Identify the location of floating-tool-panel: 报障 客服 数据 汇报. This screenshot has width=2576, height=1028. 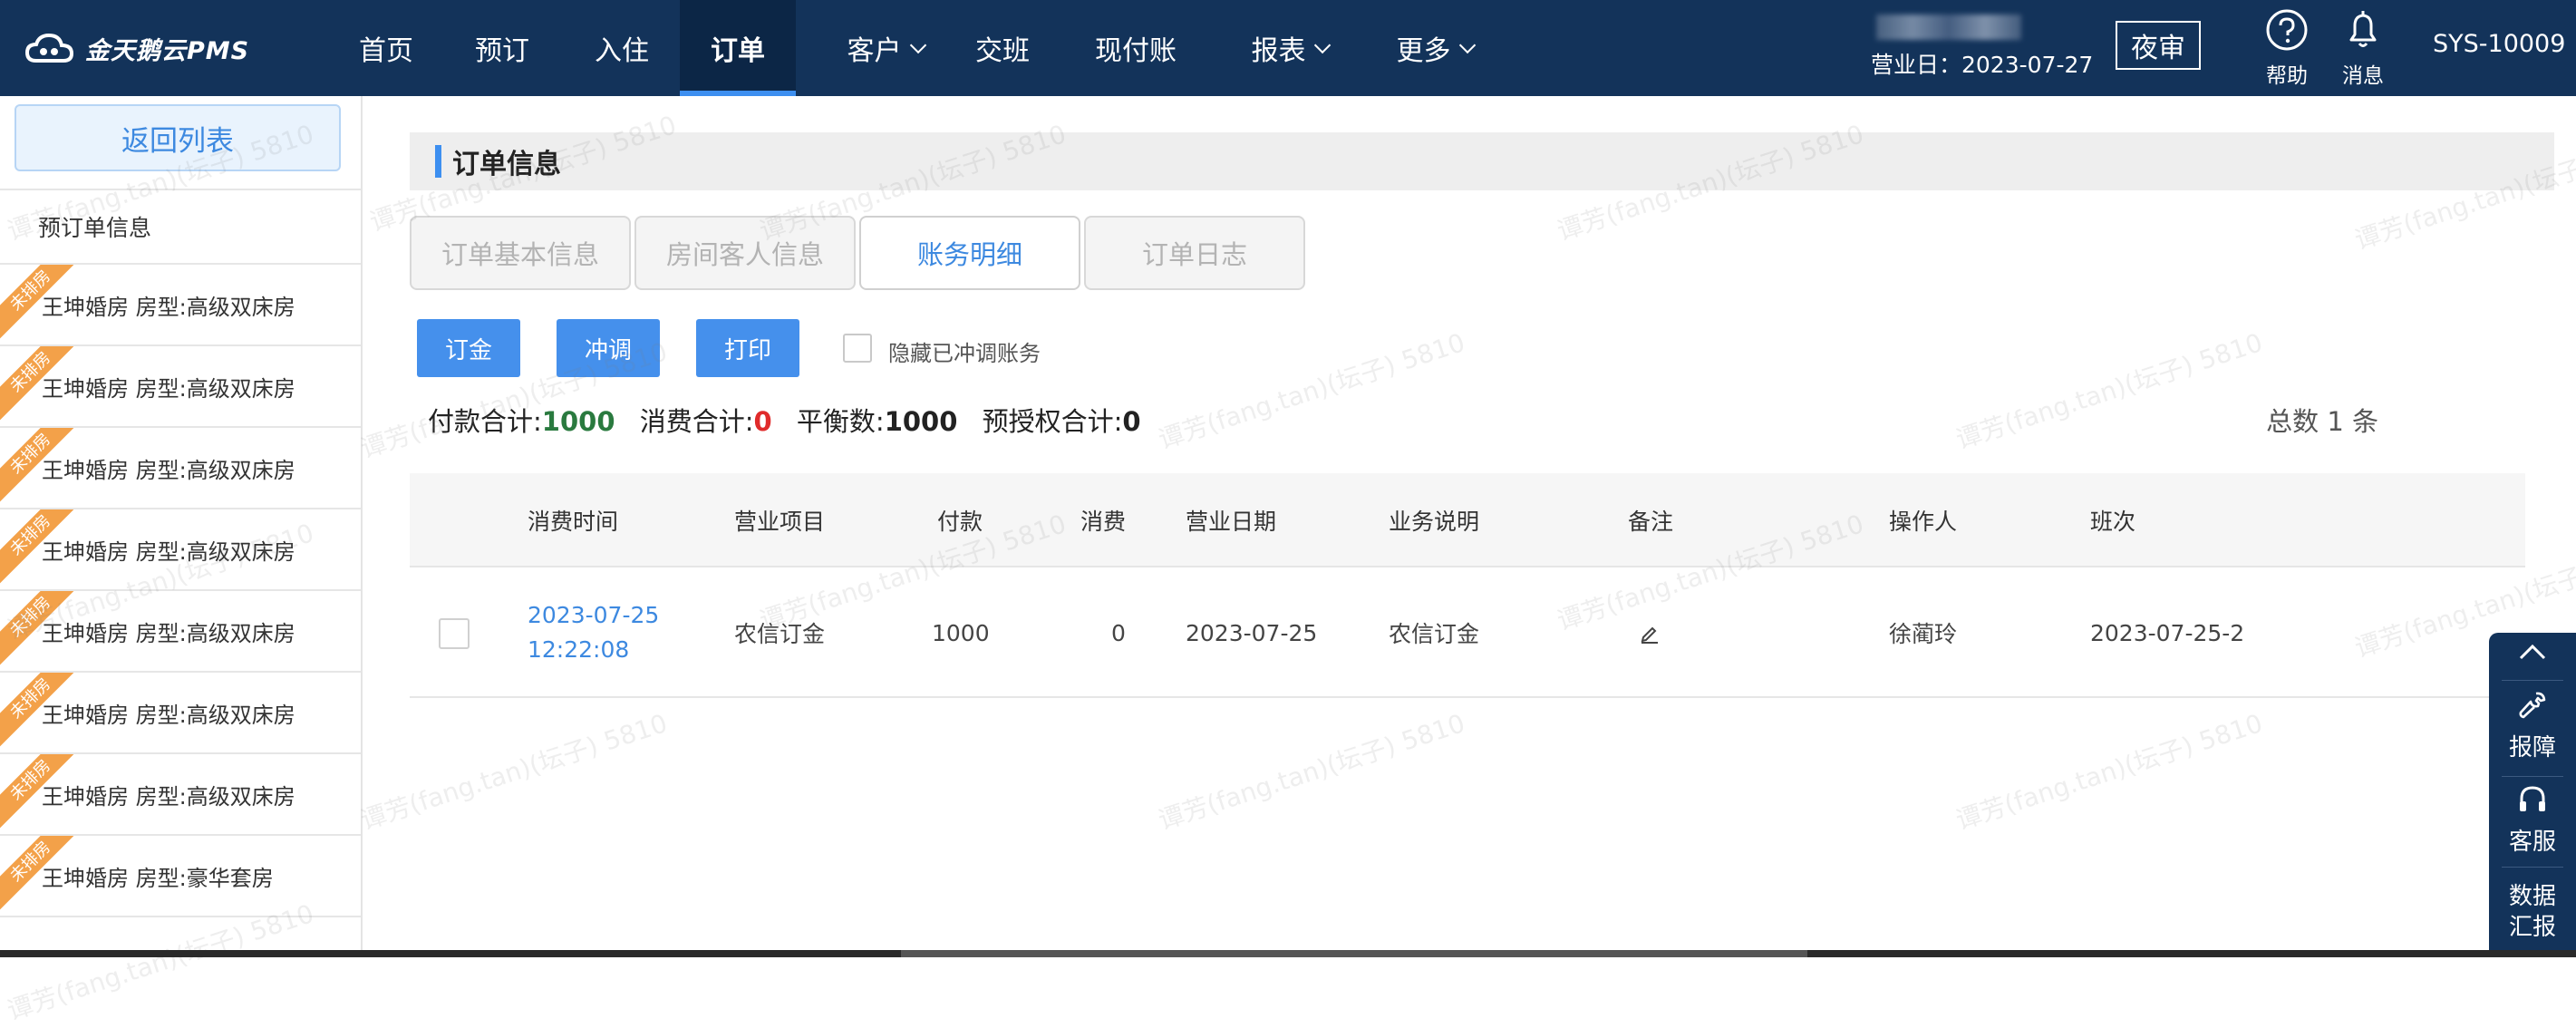
(2532, 795).